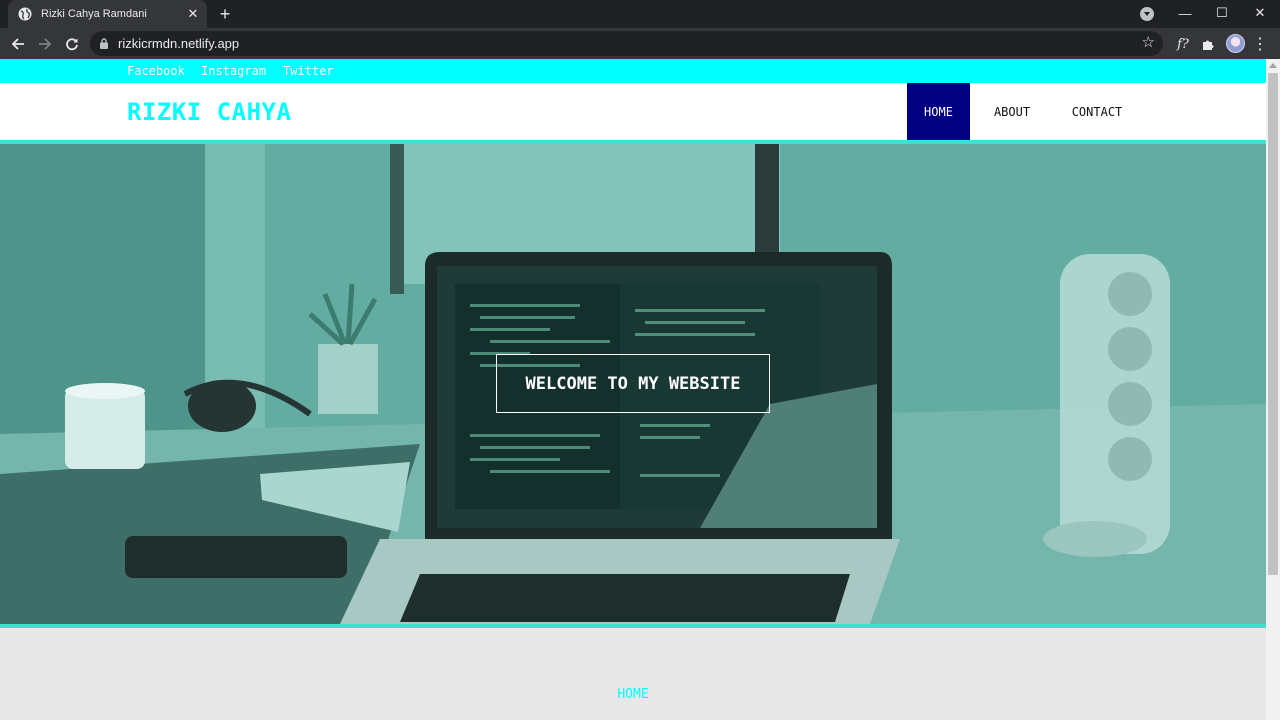 The height and width of the screenshot is (720, 1280). I want to click on instagram-link: Instagram, so click(233, 71).